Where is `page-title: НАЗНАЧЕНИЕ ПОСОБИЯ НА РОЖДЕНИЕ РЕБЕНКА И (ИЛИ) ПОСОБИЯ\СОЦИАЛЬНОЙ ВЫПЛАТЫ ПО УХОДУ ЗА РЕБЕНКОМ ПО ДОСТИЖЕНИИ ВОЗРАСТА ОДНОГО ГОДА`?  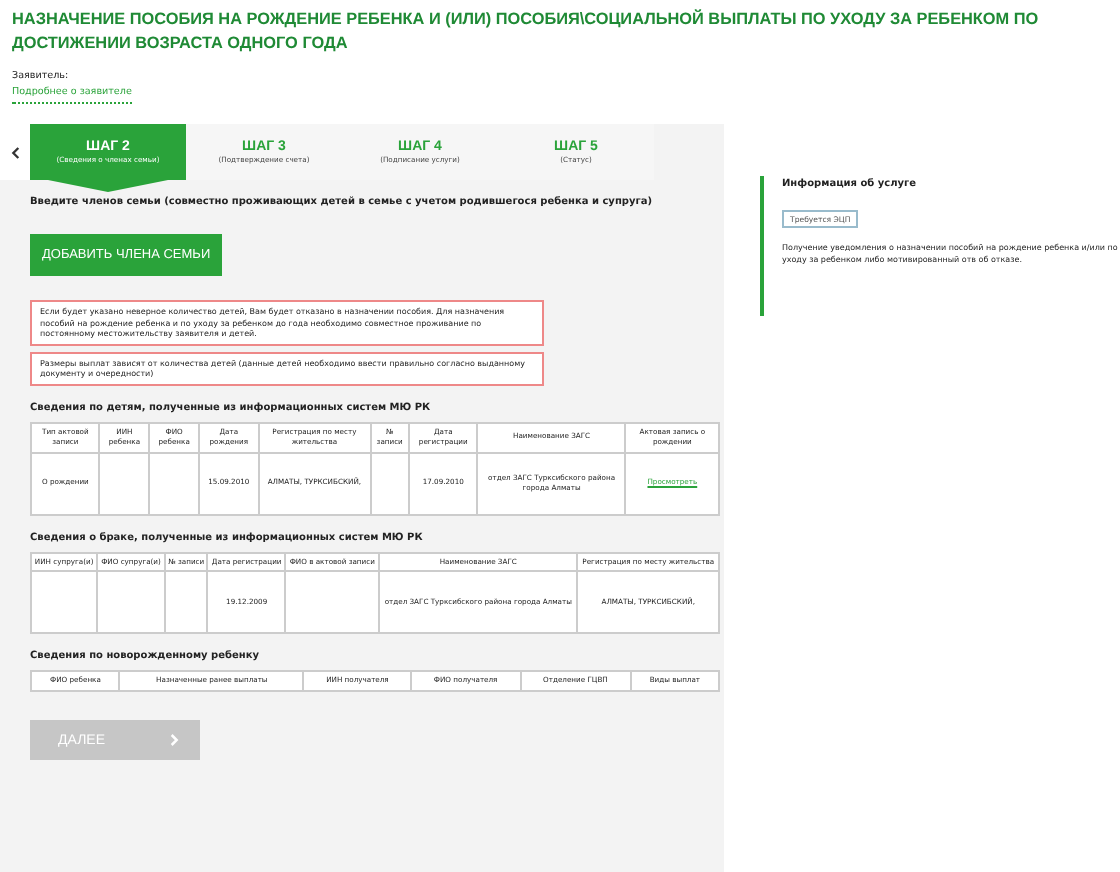
page-title: НАЗНАЧЕНИЕ ПОСОБИЯ НА РОЖДЕНИЕ РЕБЕНКА И (ИЛИ) ПОСОБИЯ\СОЦИАЛЬНОЙ ВЫПЛАТЫ ПО УХОДУ ЗА РЕБЕНКОМ ПО ДОСТИЖЕНИИ ВОЗРАСТА ОДНОГО ГОДА is located at coordinates (526, 32).